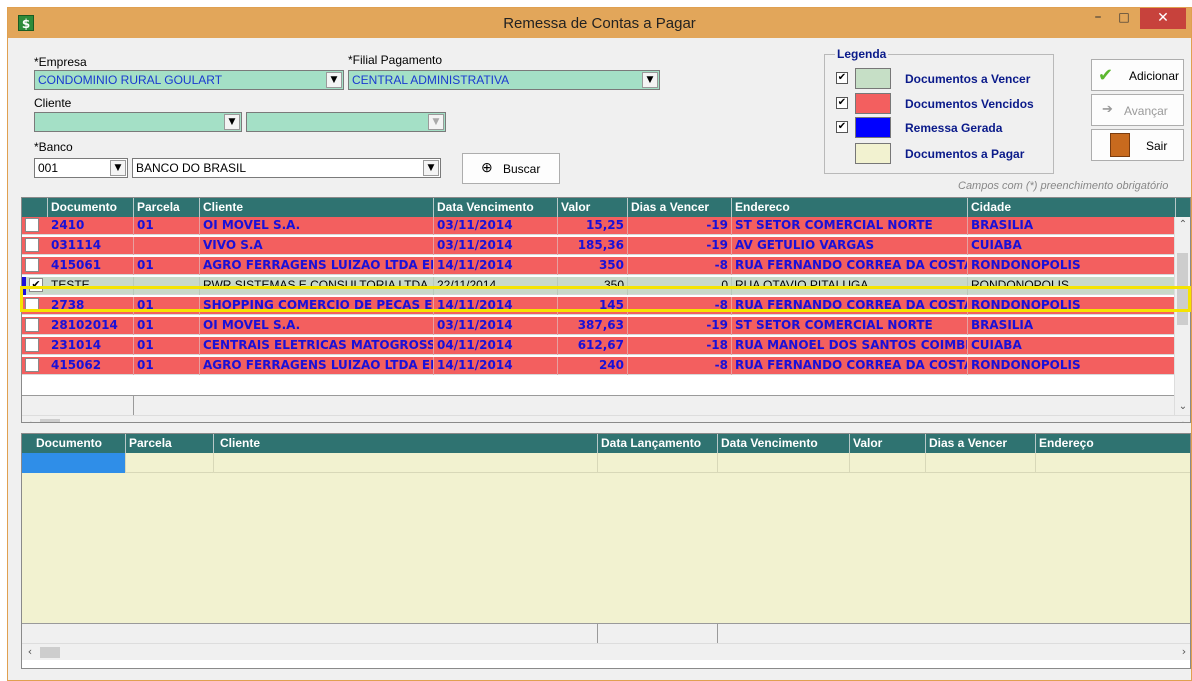  What do you see at coordinates (606, 418) in the screenshot?
I see `horizontal-scrollbar: ‹ ›` at bounding box center [606, 418].